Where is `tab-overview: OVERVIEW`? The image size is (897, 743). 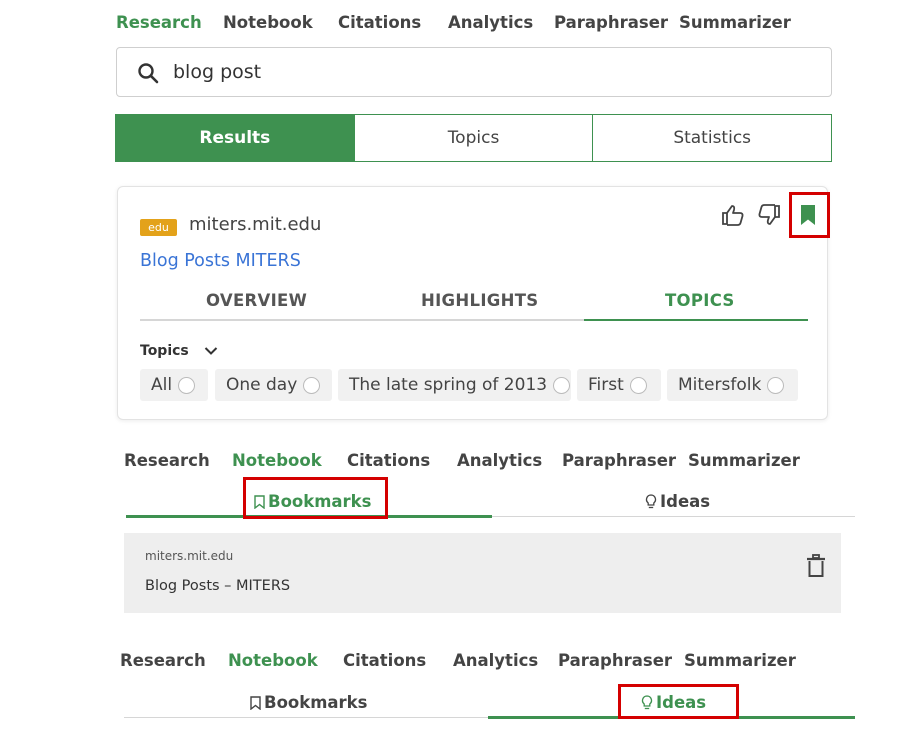
tab-overview: OVERVIEW is located at coordinates (256, 300).